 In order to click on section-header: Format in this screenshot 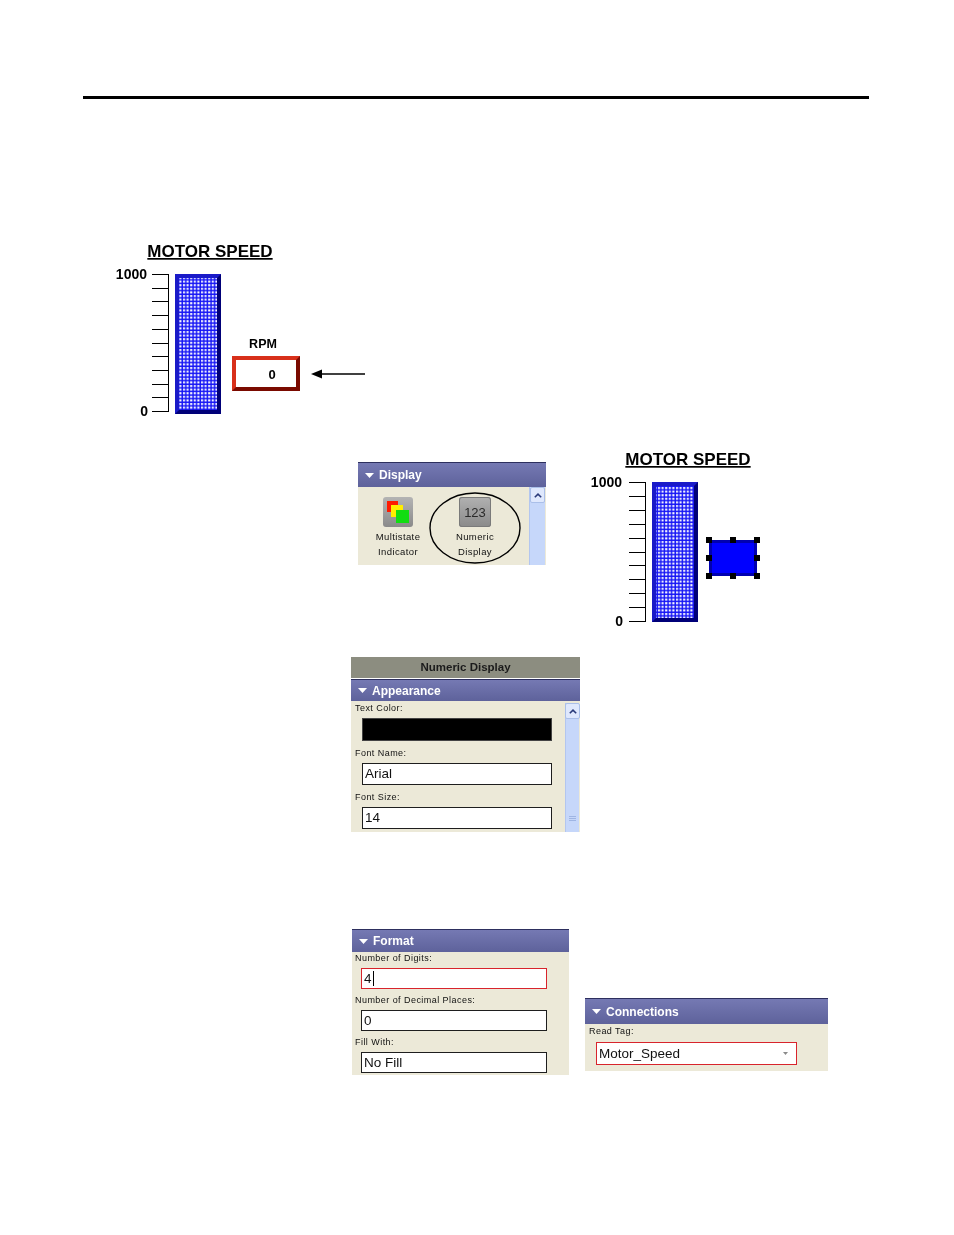, I will do `click(460, 940)`.